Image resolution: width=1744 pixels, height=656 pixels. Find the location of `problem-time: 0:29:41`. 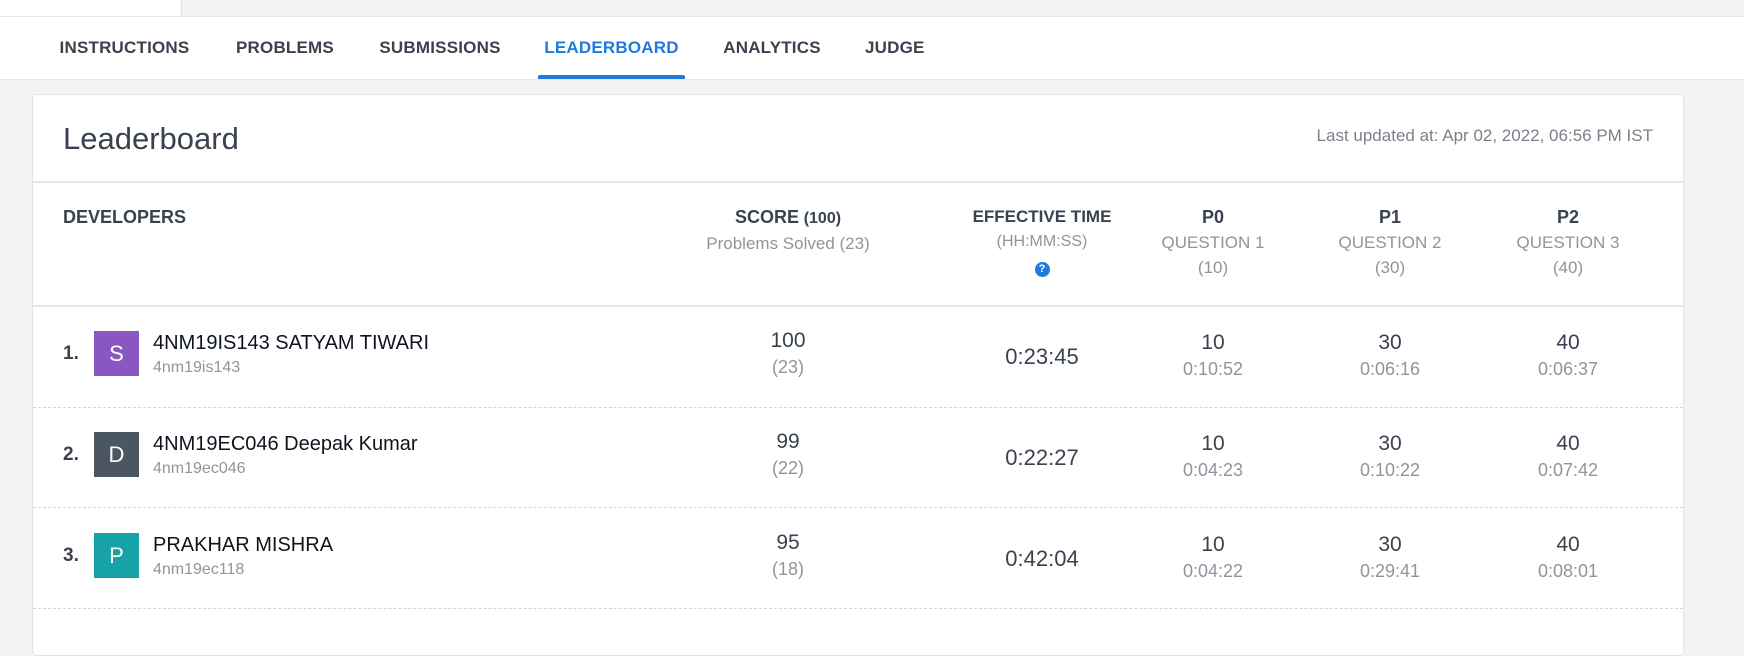

problem-time: 0:29:41 is located at coordinates (1390, 571).